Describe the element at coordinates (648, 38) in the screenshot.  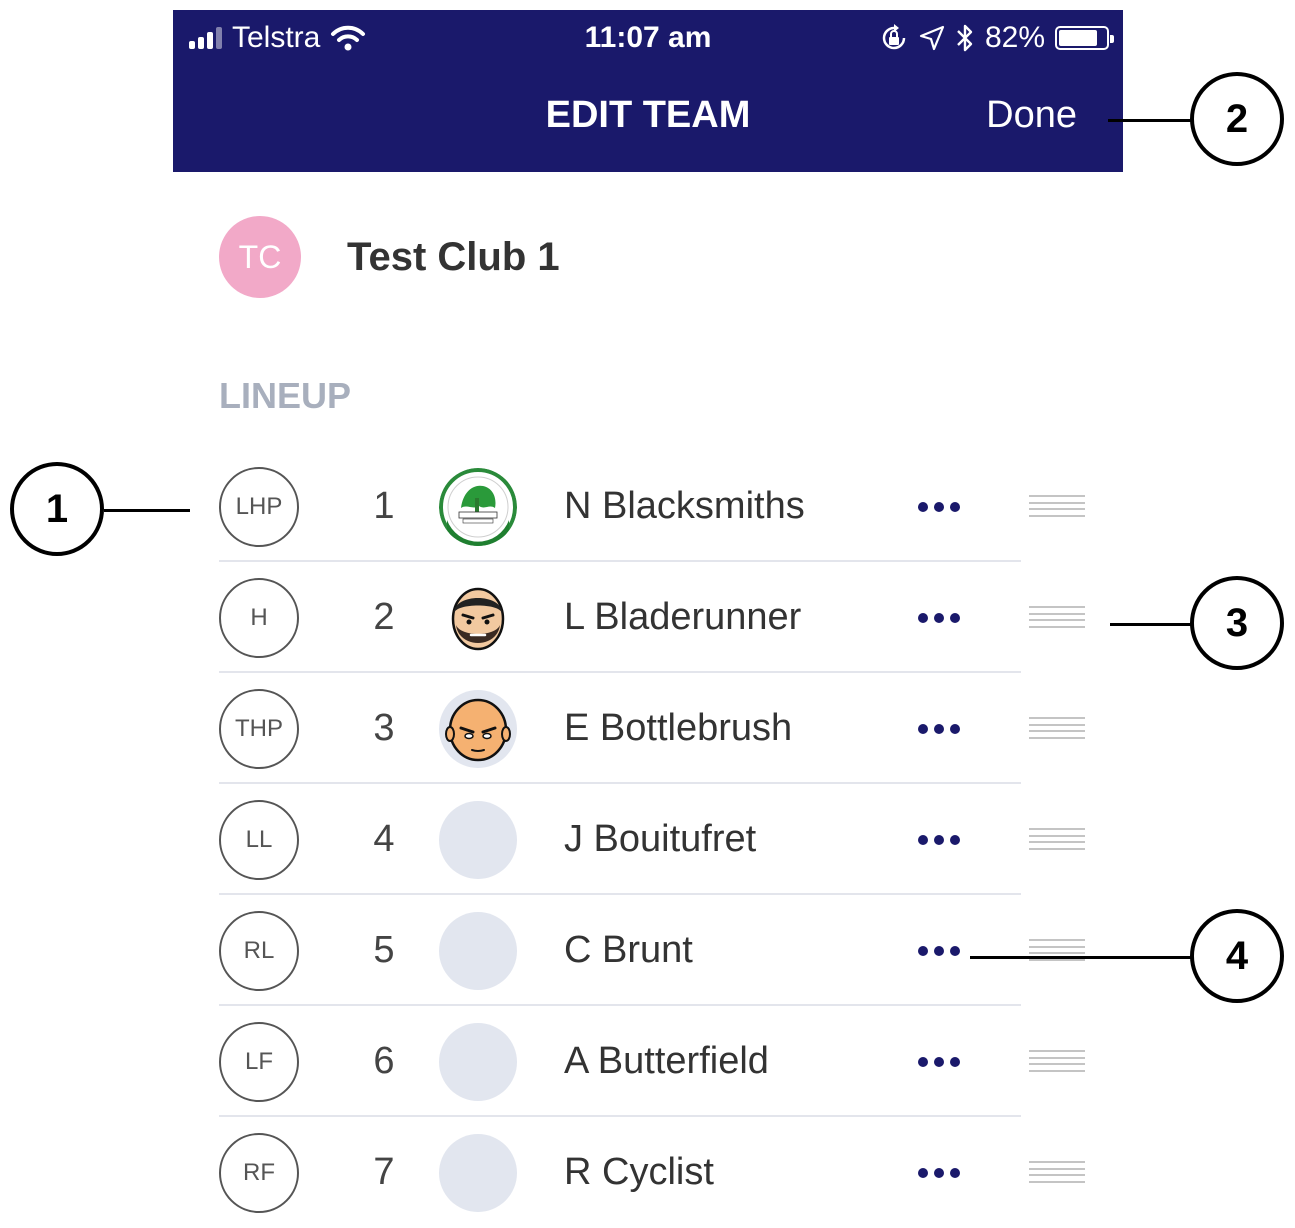
I see `status-bar: Telstra 11:07 am 82%` at that location.